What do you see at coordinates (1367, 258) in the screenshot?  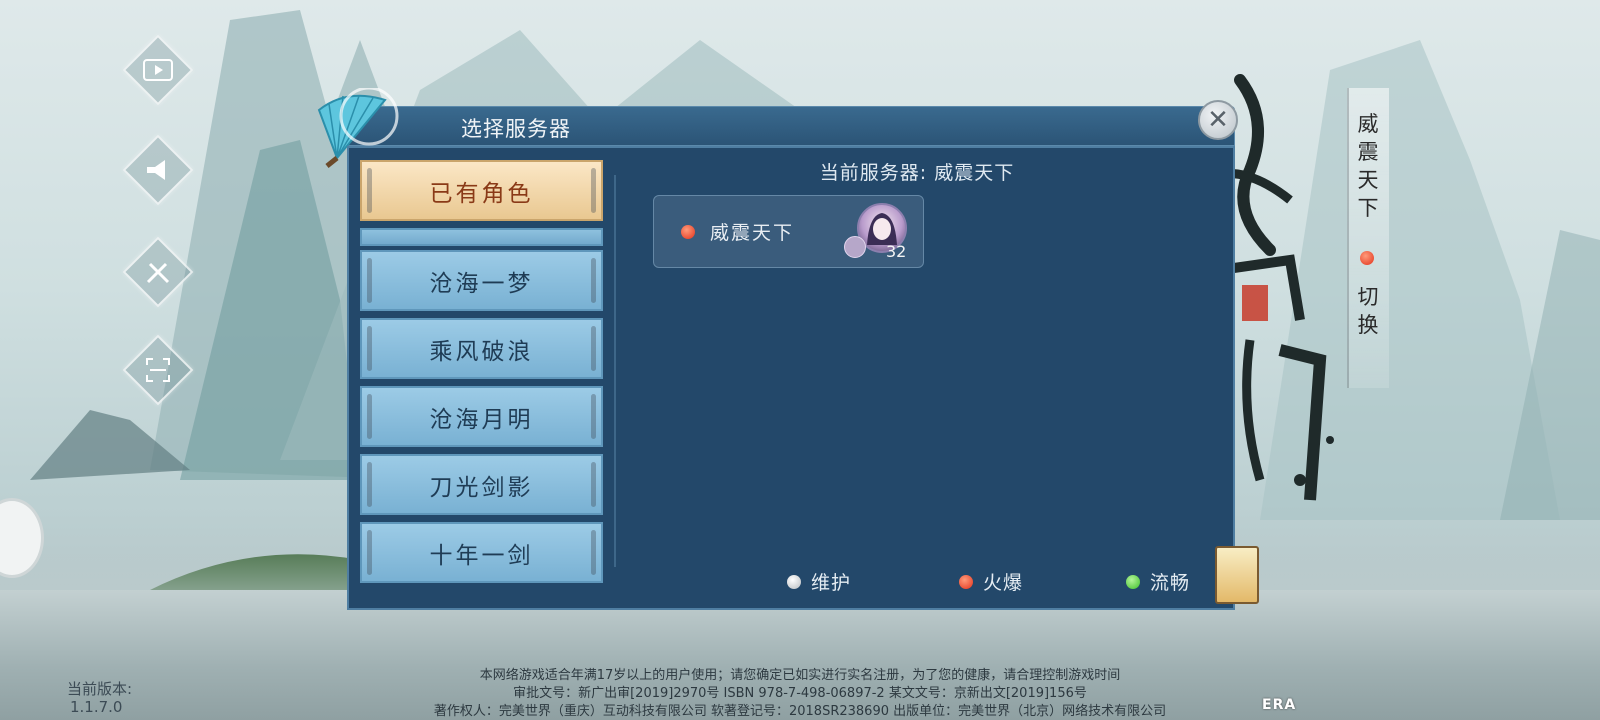 I see `banner-status-dot` at bounding box center [1367, 258].